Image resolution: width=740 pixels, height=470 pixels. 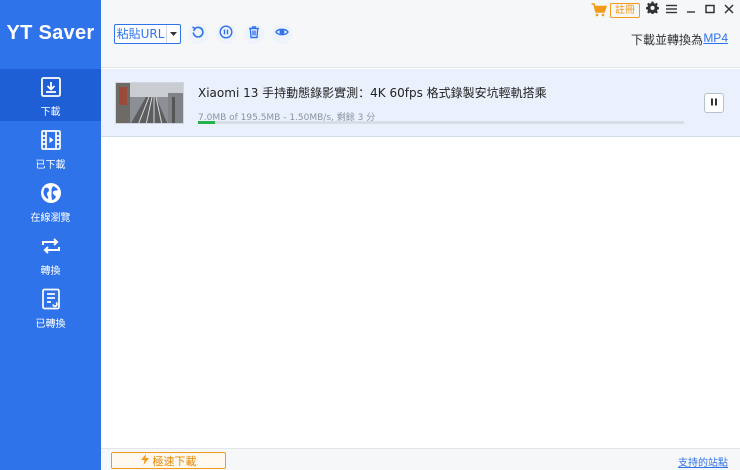 I want to click on pause-icon, so click(x=714, y=103).